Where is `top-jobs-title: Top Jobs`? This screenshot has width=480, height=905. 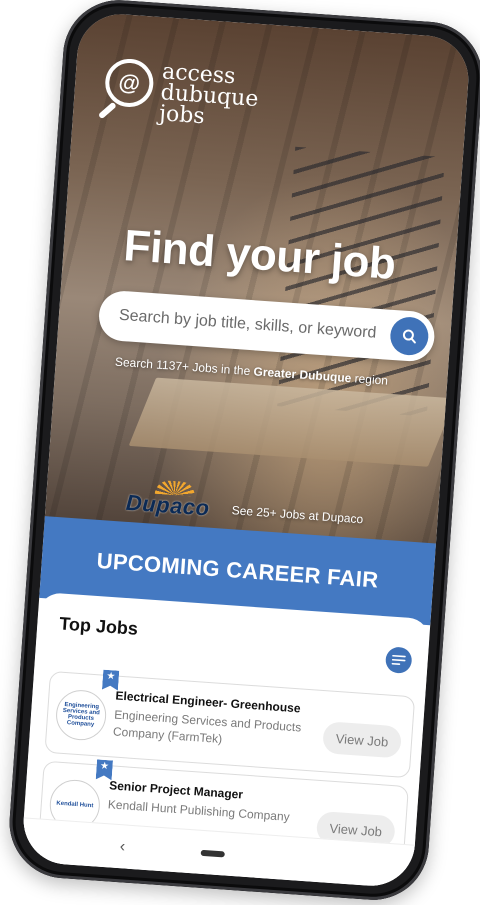 top-jobs-title: Top Jobs is located at coordinates (98, 626).